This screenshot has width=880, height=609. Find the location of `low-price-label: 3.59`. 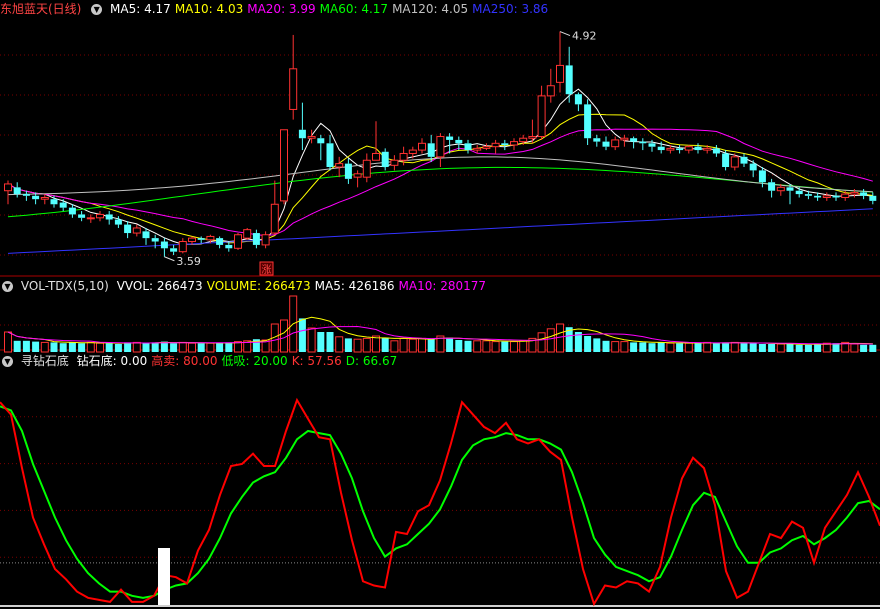

low-price-label: 3.59 is located at coordinates (188, 261).